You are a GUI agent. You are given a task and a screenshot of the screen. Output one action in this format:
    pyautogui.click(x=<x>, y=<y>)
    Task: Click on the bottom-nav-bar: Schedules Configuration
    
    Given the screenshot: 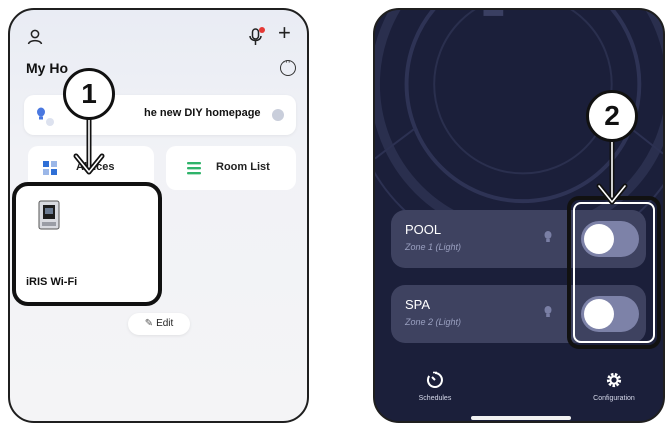 What is the action you would take?
    pyautogui.click(x=519, y=388)
    